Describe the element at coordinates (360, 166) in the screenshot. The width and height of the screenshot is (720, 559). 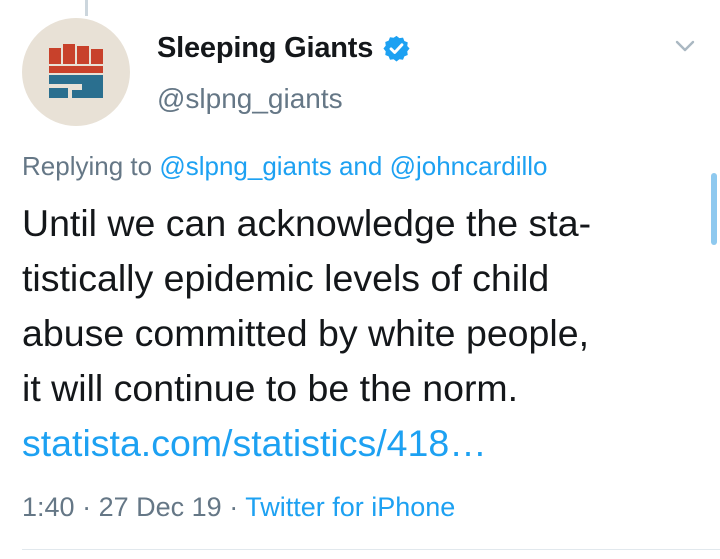
I see `reply-conjunction: and` at that location.